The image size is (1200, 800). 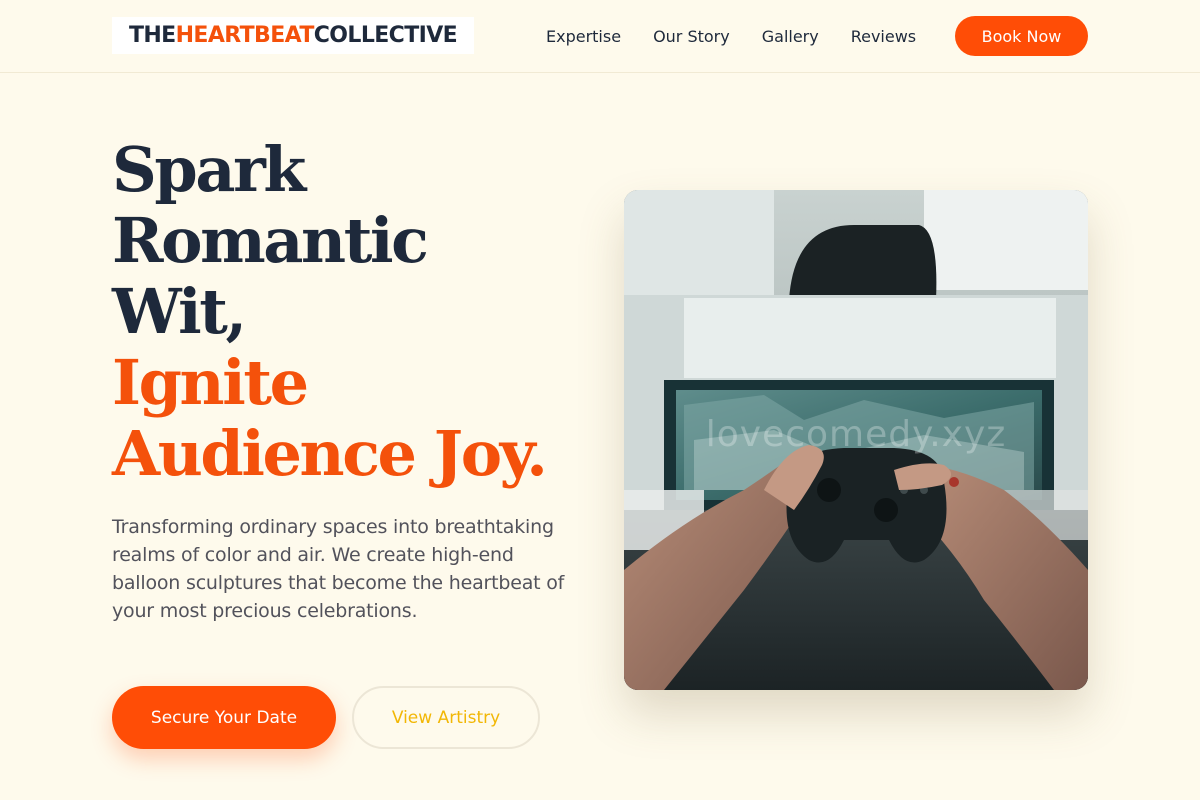 I want to click on nav-link-gallery: Gallery, so click(x=790, y=36).